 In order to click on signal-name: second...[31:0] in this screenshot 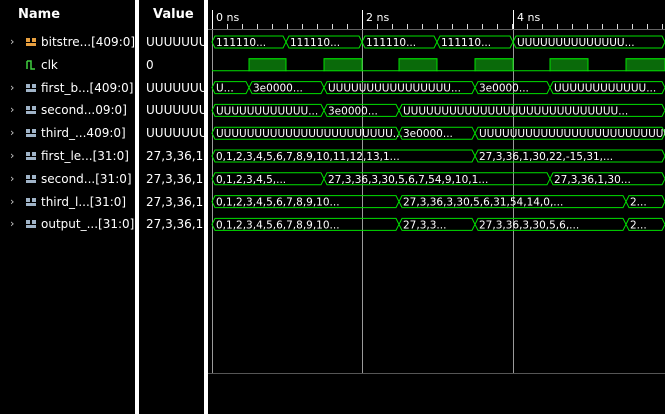, I will do `click(86, 178)`.